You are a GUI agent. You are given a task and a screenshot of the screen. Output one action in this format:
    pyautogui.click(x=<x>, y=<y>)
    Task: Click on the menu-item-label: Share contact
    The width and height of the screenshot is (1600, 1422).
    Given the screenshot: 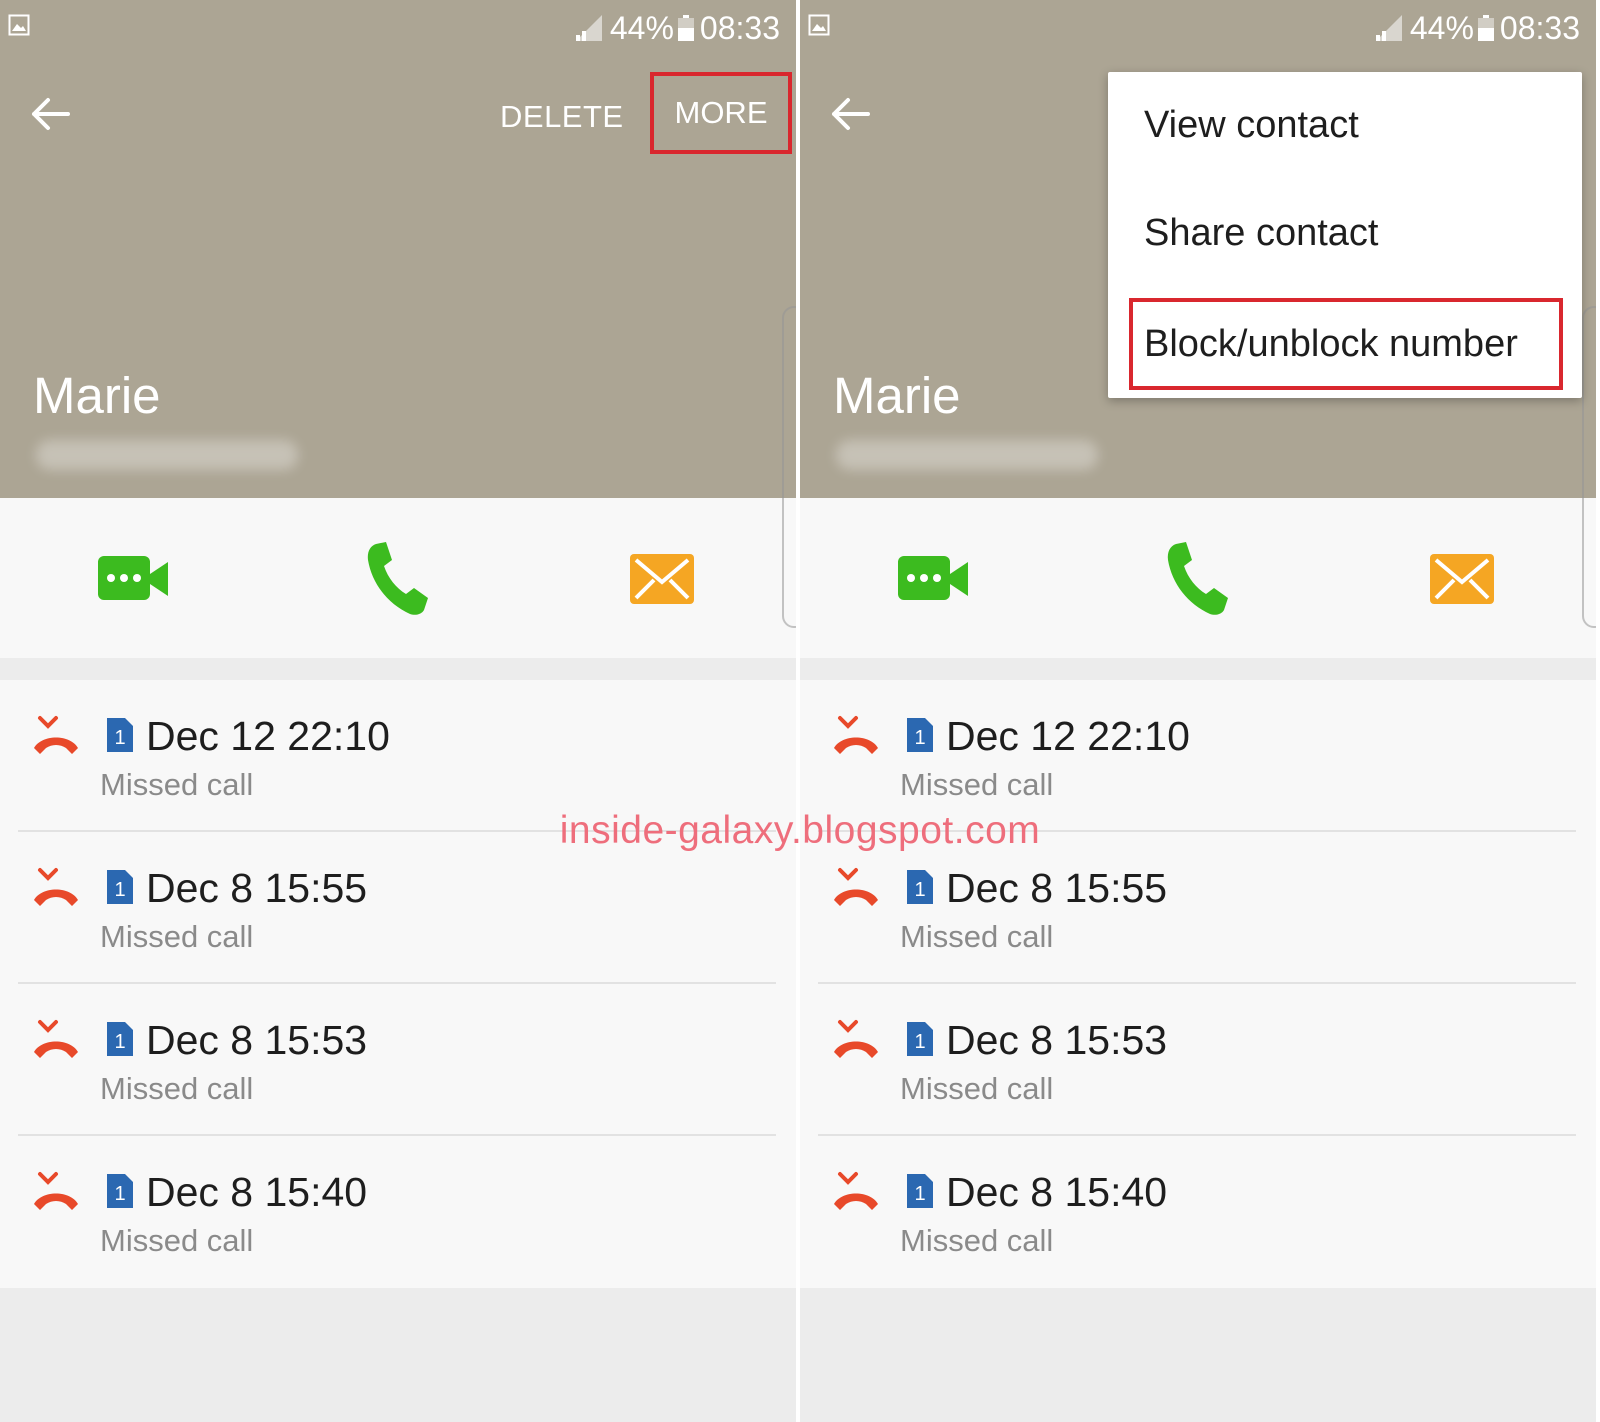 What is the action you would take?
    pyautogui.click(x=1261, y=233)
    